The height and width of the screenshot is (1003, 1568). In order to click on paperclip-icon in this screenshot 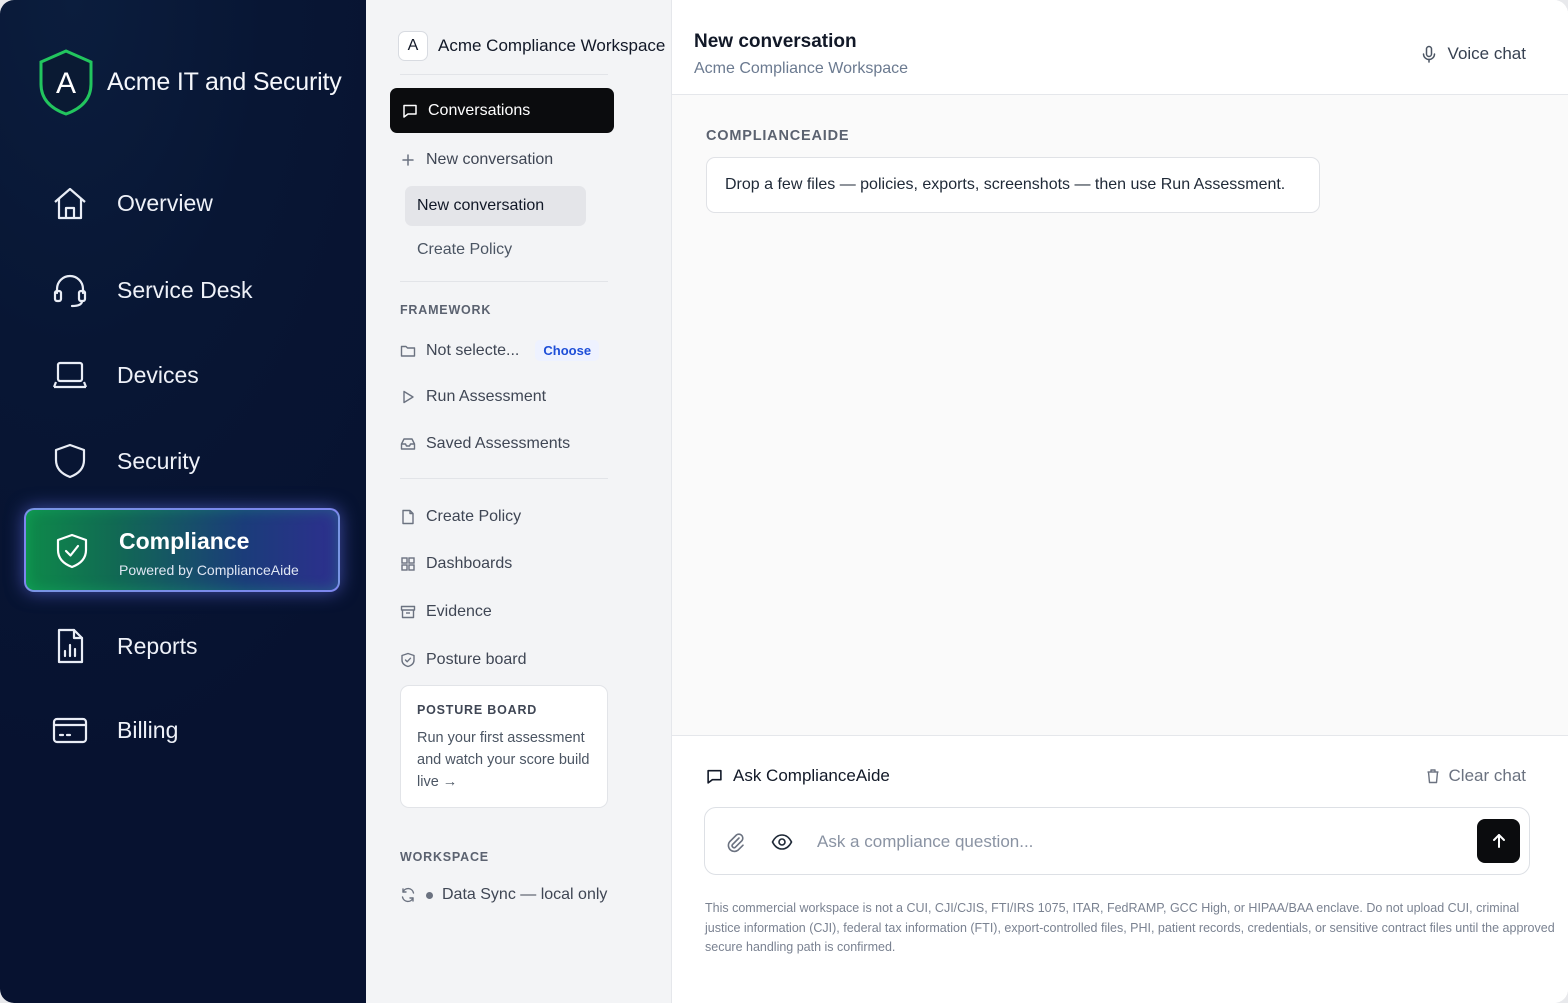, I will do `click(735, 842)`.